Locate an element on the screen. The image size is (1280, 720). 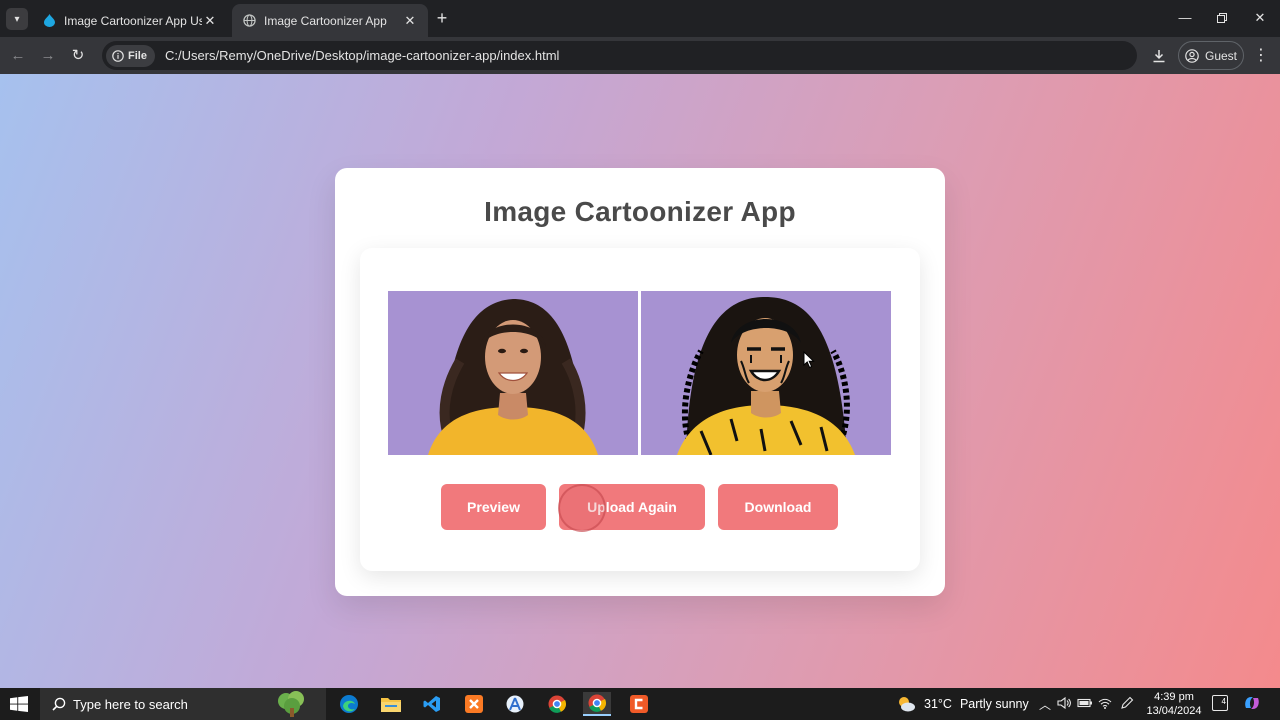
new-tab-button: + is located at coordinates (442, 18).